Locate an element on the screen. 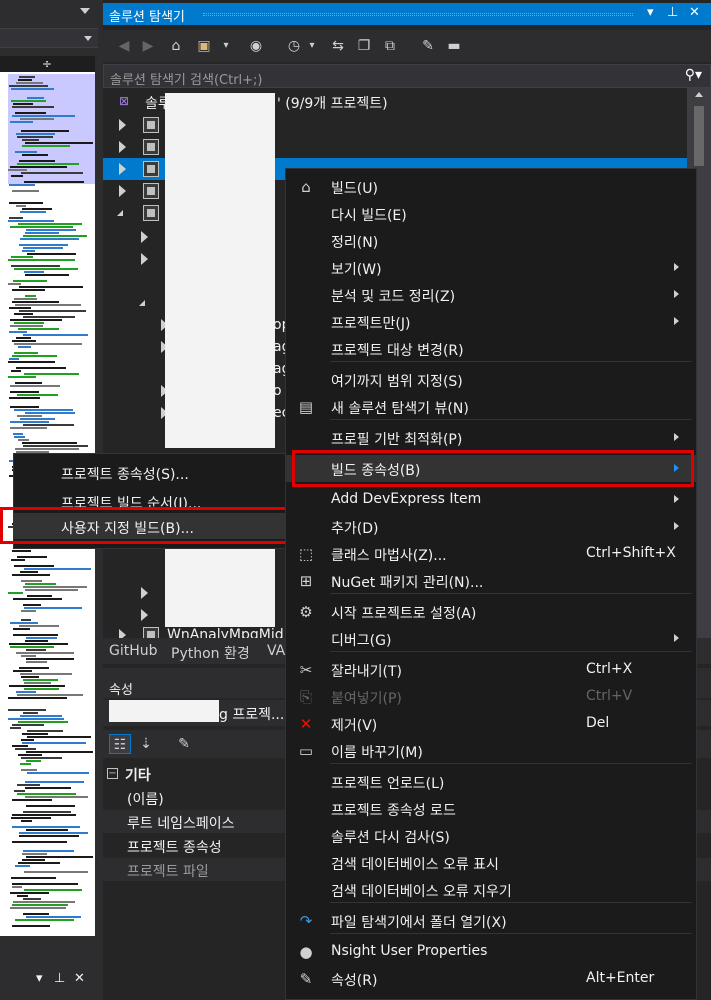 This screenshot has height=1000, width=711. property-name: 루트 네임스페이스 is located at coordinates (181, 824).